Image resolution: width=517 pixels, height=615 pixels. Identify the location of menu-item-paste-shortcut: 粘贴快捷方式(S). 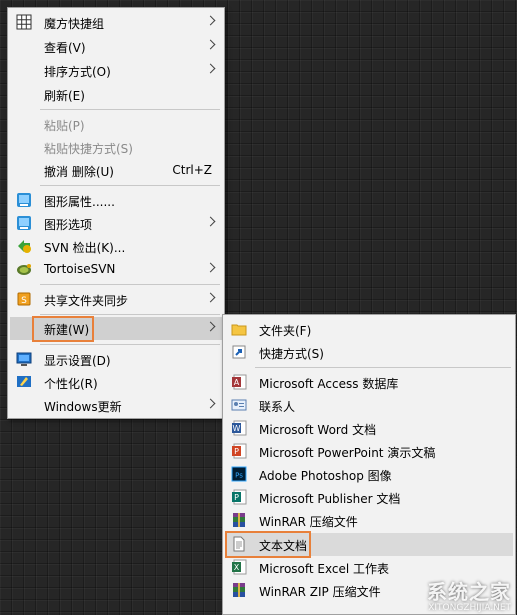
(116, 147).